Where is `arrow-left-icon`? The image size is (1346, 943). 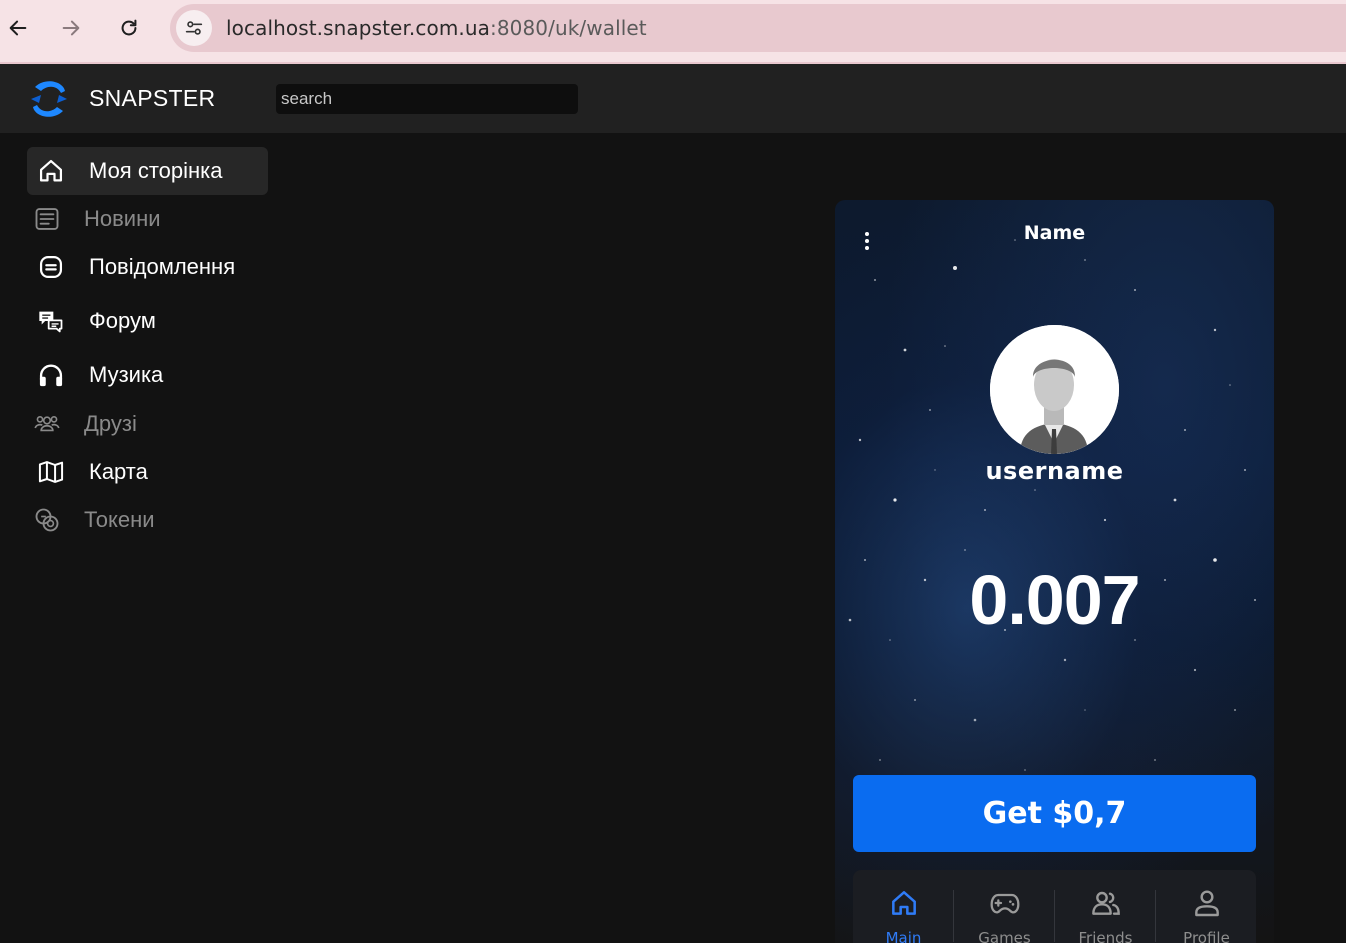
arrow-left-icon is located at coordinates (18, 28).